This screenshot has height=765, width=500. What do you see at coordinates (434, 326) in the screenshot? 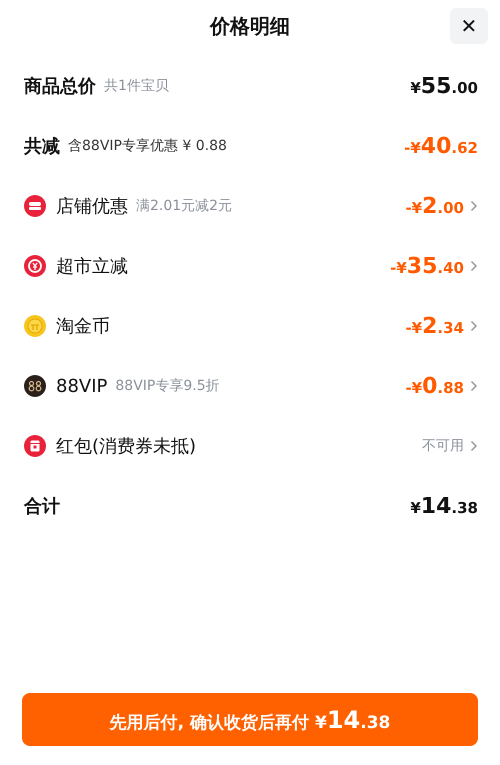
I see `price-amount: -¥2.34` at bounding box center [434, 326].